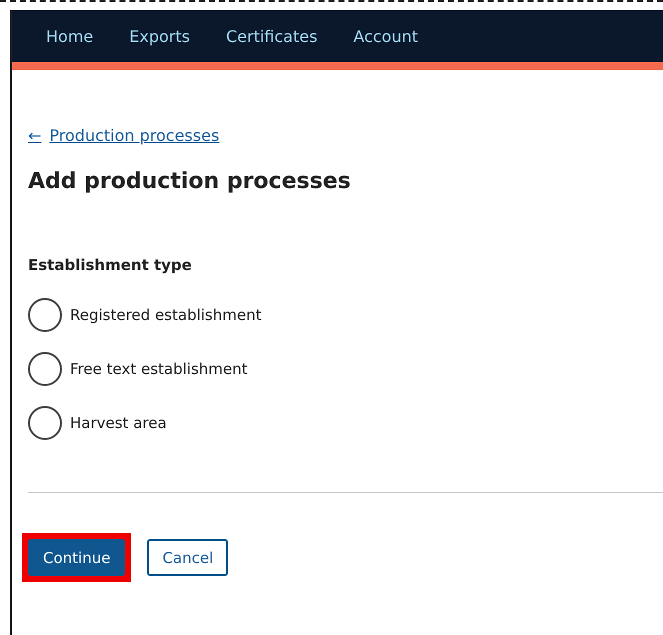 Image resolution: width=663 pixels, height=635 pixels. What do you see at coordinates (345, 135) in the screenshot?
I see `back-link: ← Production processes` at bounding box center [345, 135].